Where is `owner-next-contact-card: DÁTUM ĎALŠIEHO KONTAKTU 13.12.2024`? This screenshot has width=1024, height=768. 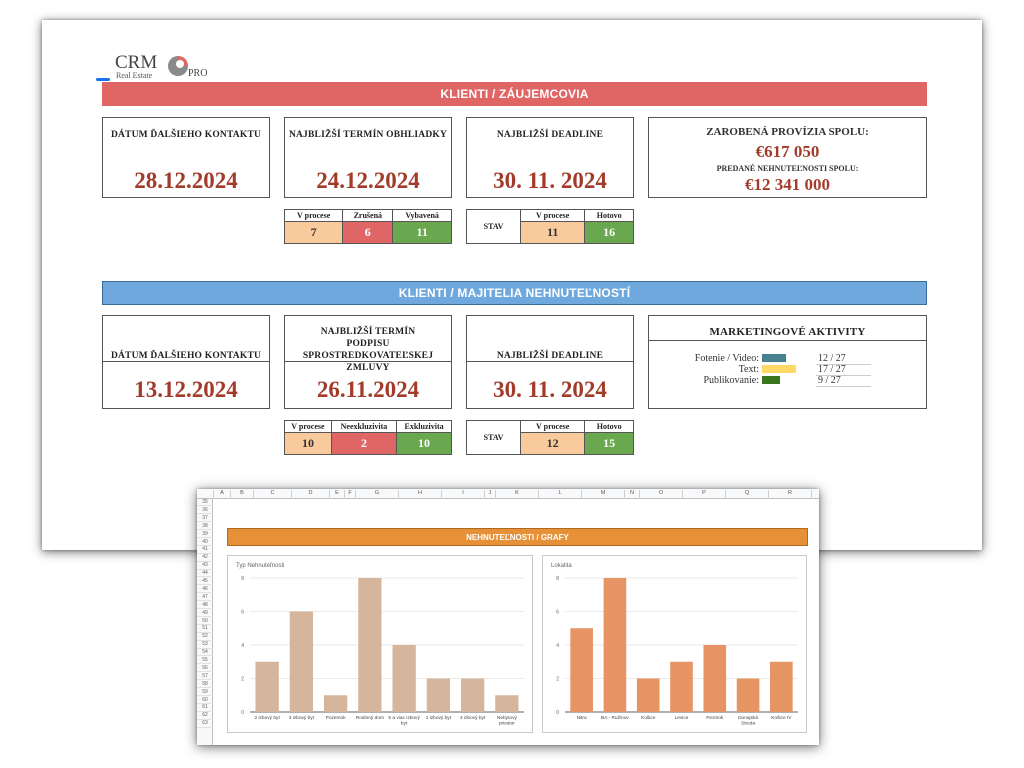
owner-next-contact-card: DÁTUM ĎALŠIEHO KONTAKTU 13.12.2024 is located at coordinates (186, 362).